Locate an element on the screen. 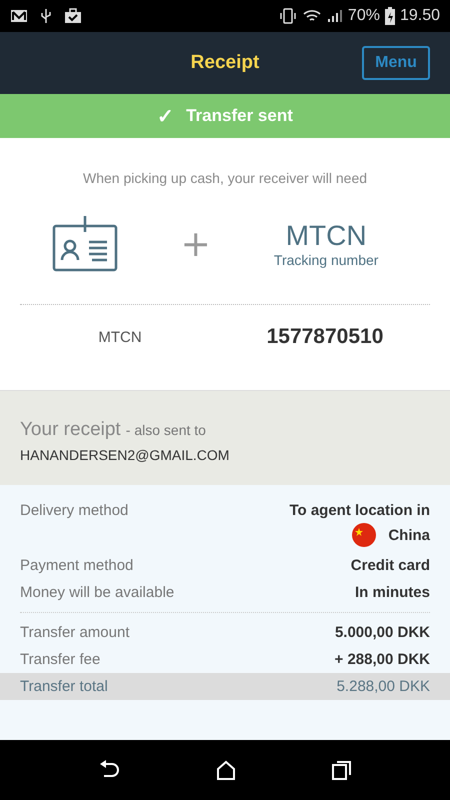  detail-value: 5.288,00 DKK is located at coordinates (383, 686).